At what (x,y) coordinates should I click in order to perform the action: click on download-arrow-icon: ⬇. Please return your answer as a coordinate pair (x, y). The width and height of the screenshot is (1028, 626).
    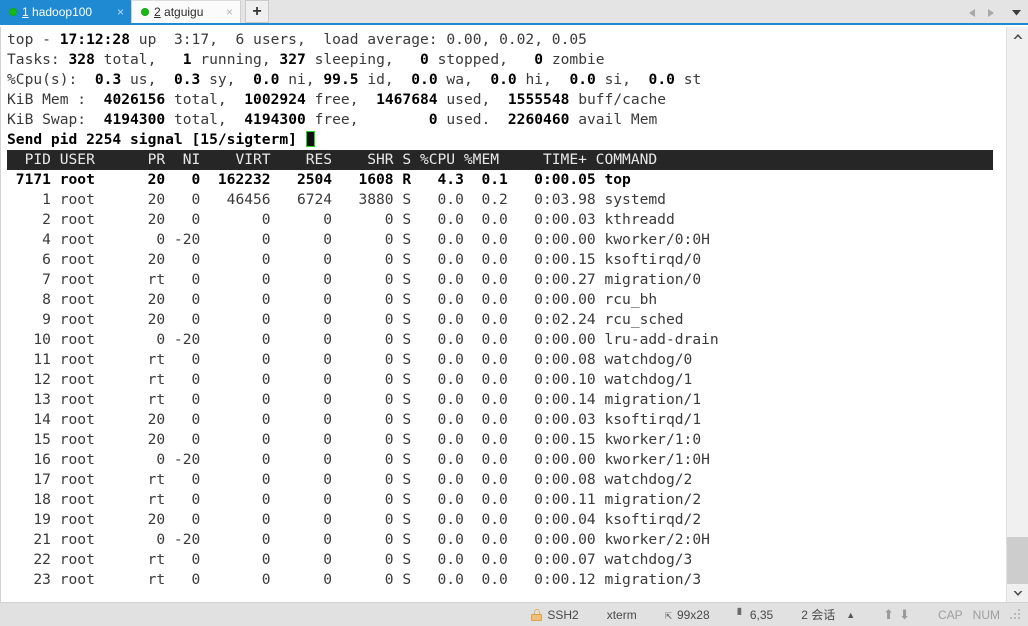
    Looking at the image, I should click on (904, 614).